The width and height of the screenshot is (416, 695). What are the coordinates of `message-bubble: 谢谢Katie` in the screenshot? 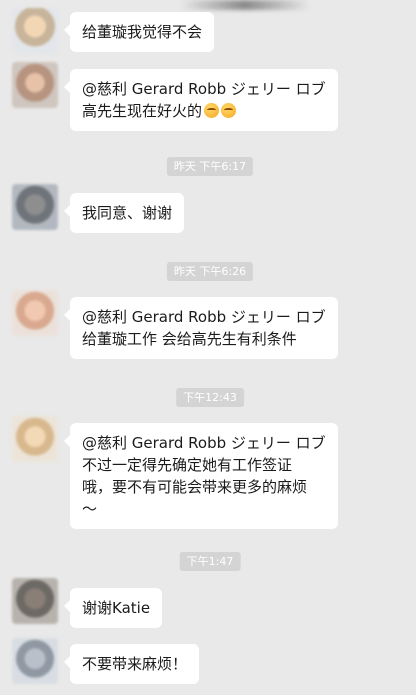 It's located at (113, 608).